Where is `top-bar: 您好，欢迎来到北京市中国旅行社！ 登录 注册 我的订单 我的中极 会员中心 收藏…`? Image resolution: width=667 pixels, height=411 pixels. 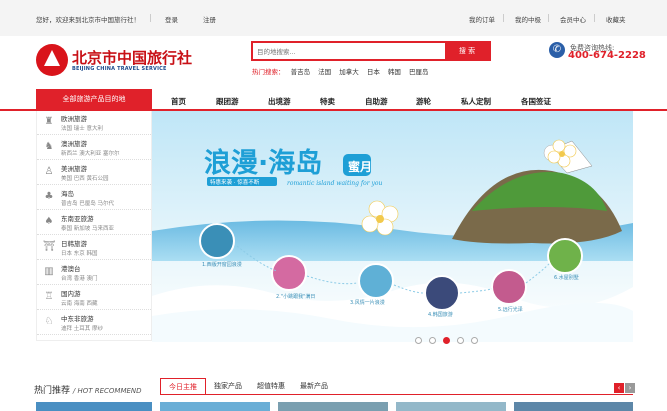 top-bar: 您好，欢迎来到北京市中国旅行社！ 登录 注册 我的订单 我的中极 会员中心 收藏… is located at coordinates (333, 18).